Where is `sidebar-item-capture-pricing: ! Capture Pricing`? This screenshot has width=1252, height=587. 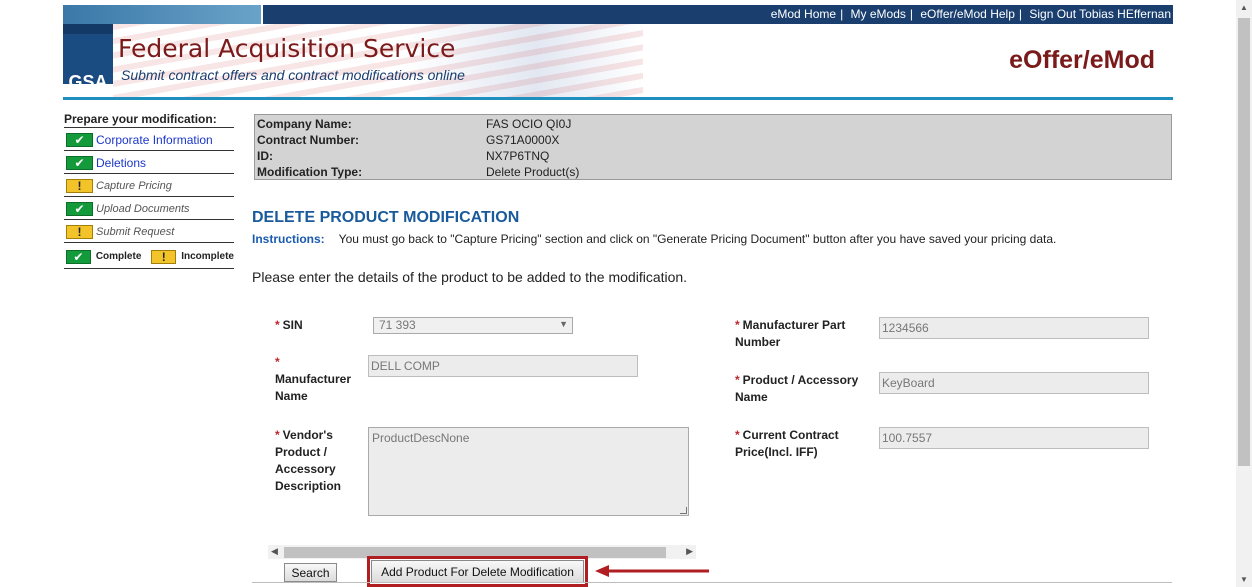 sidebar-item-capture-pricing: ! Capture Pricing is located at coordinates (149, 186).